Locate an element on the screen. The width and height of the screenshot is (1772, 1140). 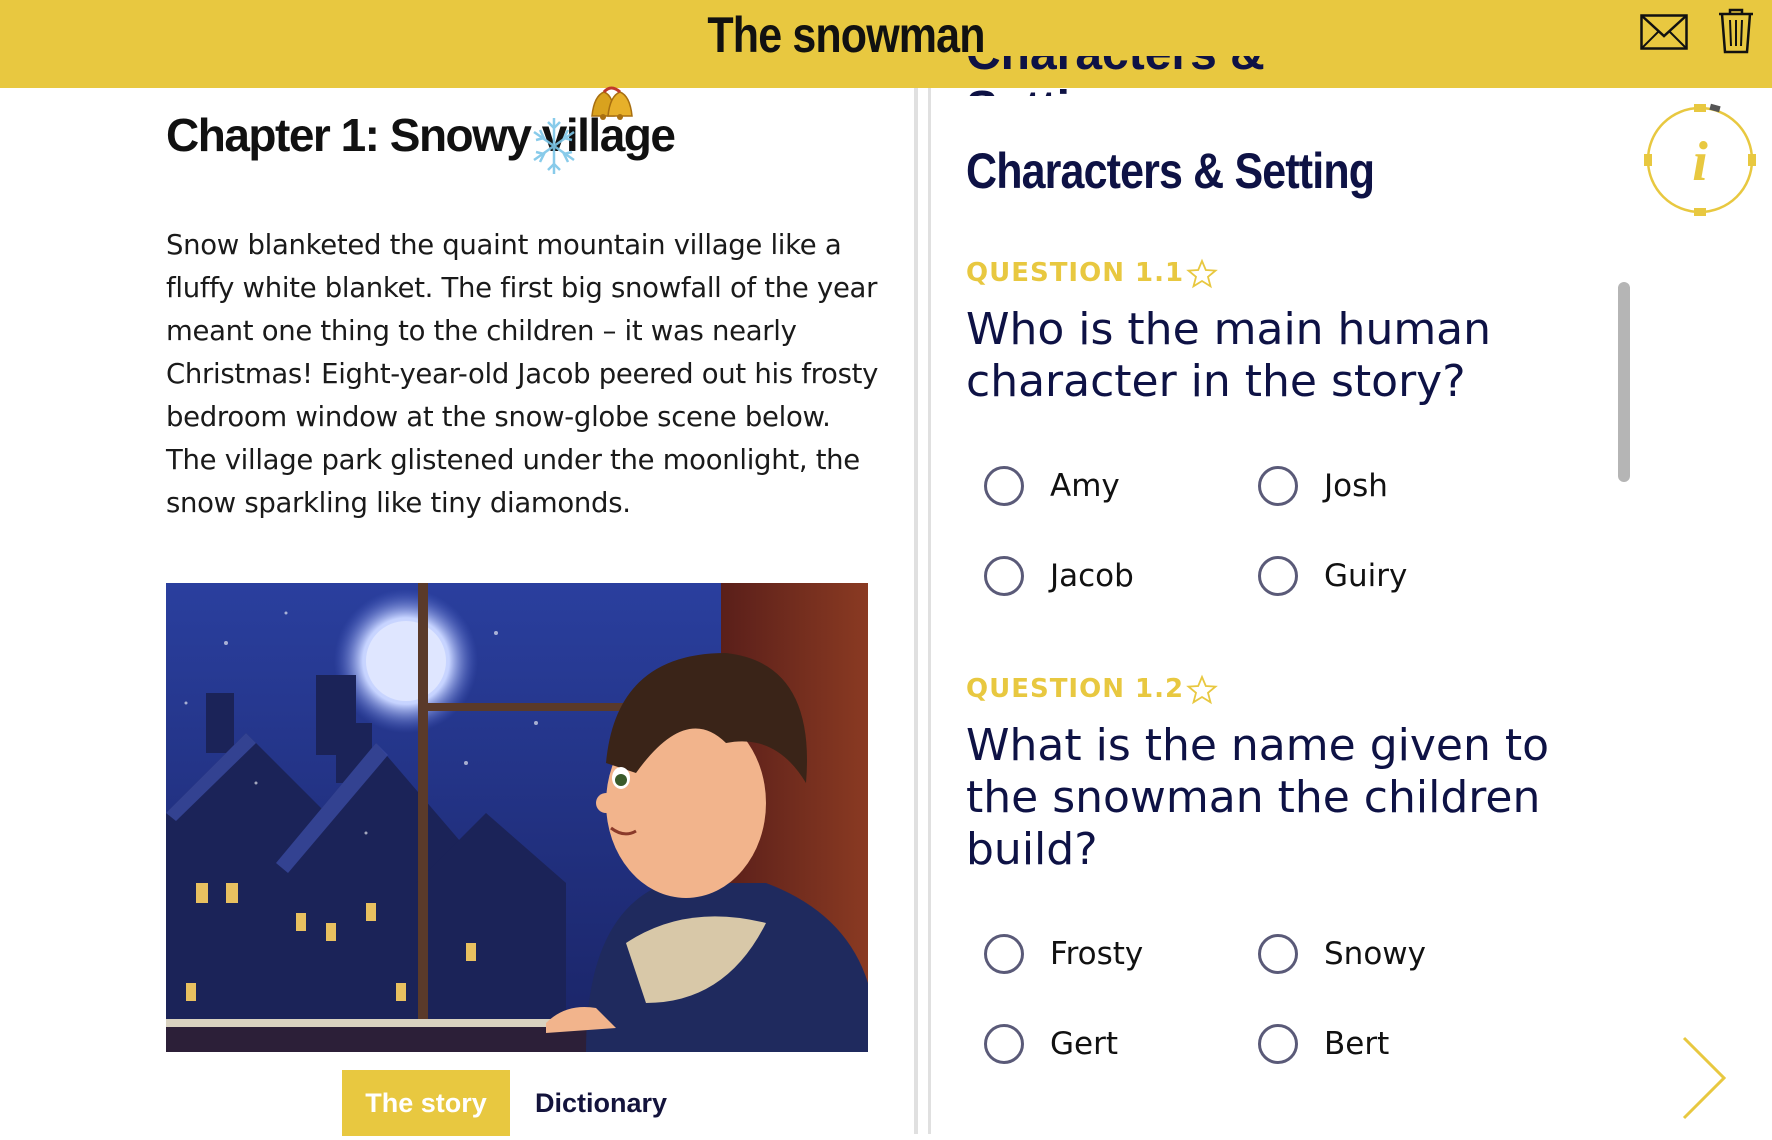
answer-option: Snowy is located at coordinates (1342, 954).